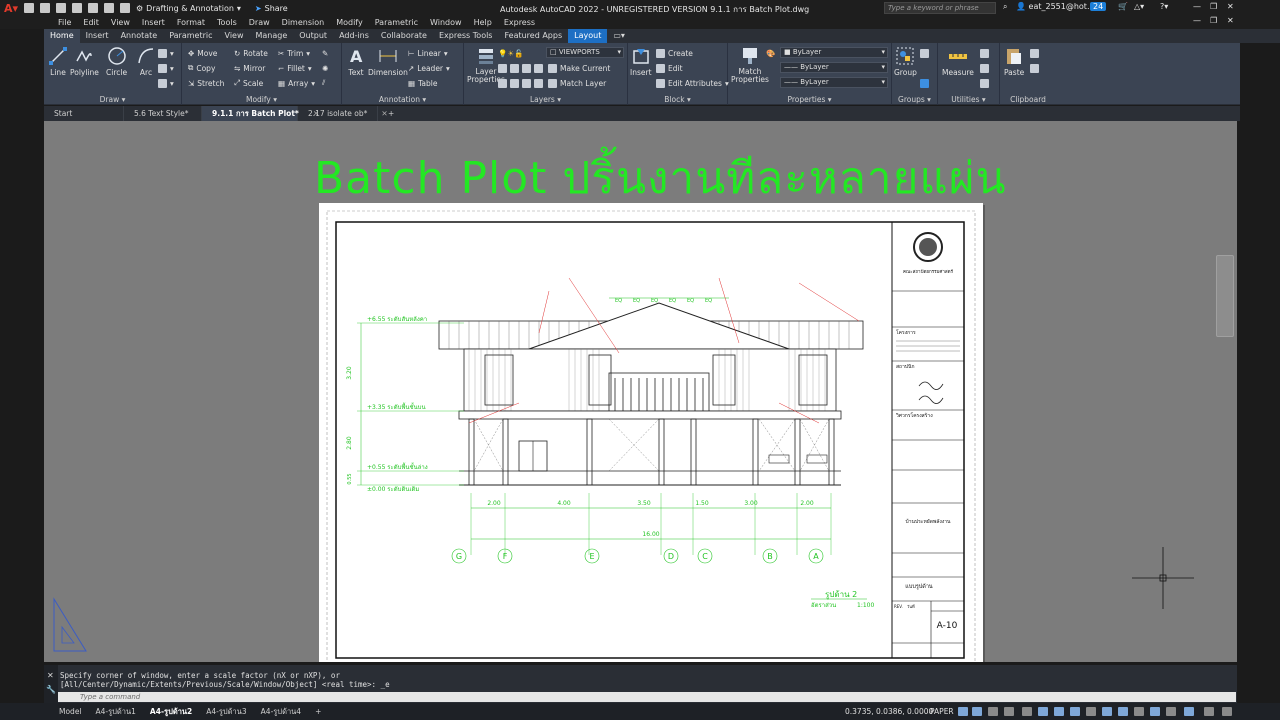 The width and height of the screenshot is (1280, 720). Describe the element at coordinates (77, 8) in the screenshot. I see `save-as-icon` at that location.